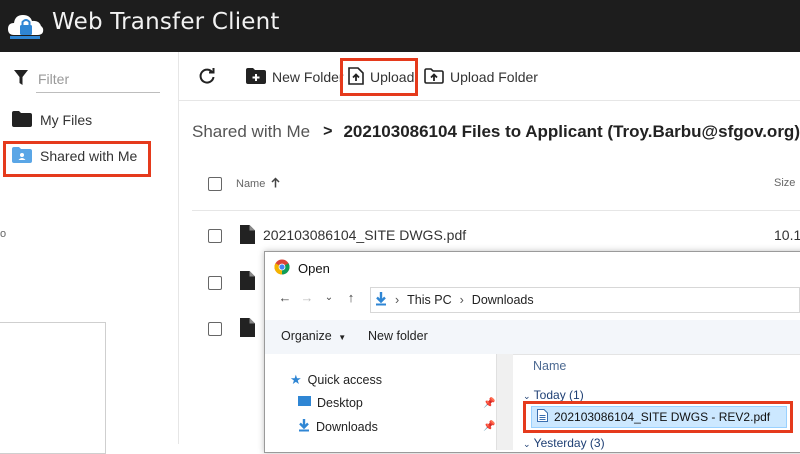  Describe the element at coordinates (342, 337) in the screenshot. I see `dropdown-caret-icon: ▼` at that location.